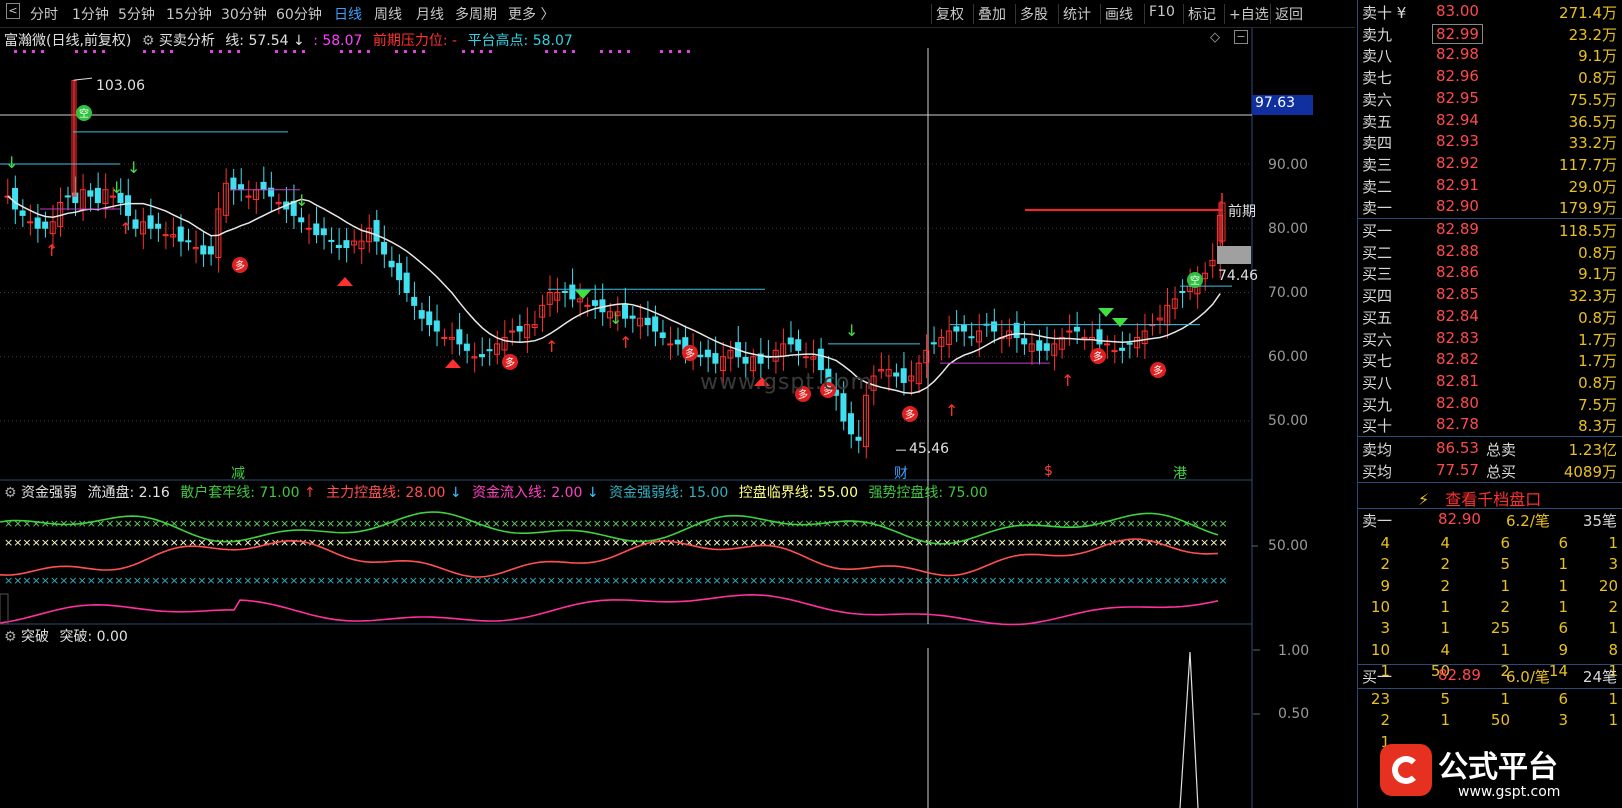  I want to click on diamond-icon: ◇, so click(1215, 37).